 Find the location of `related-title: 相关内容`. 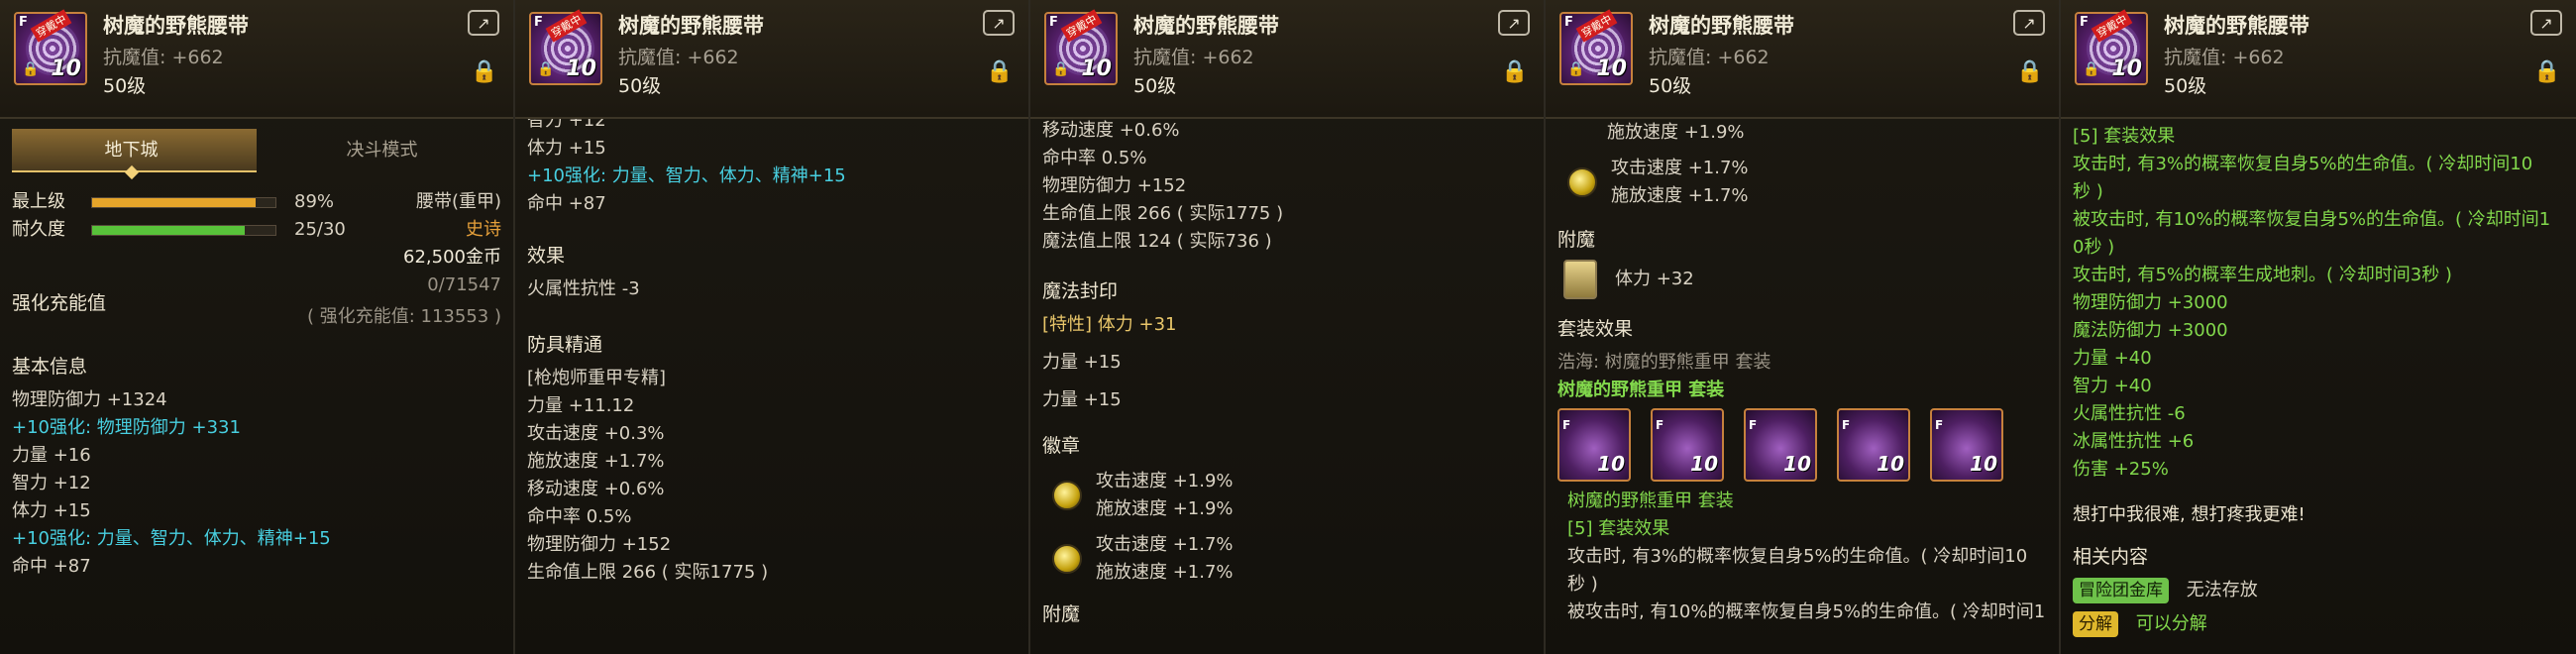

related-title: 相关内容 is located at coordinates (2111, 557).